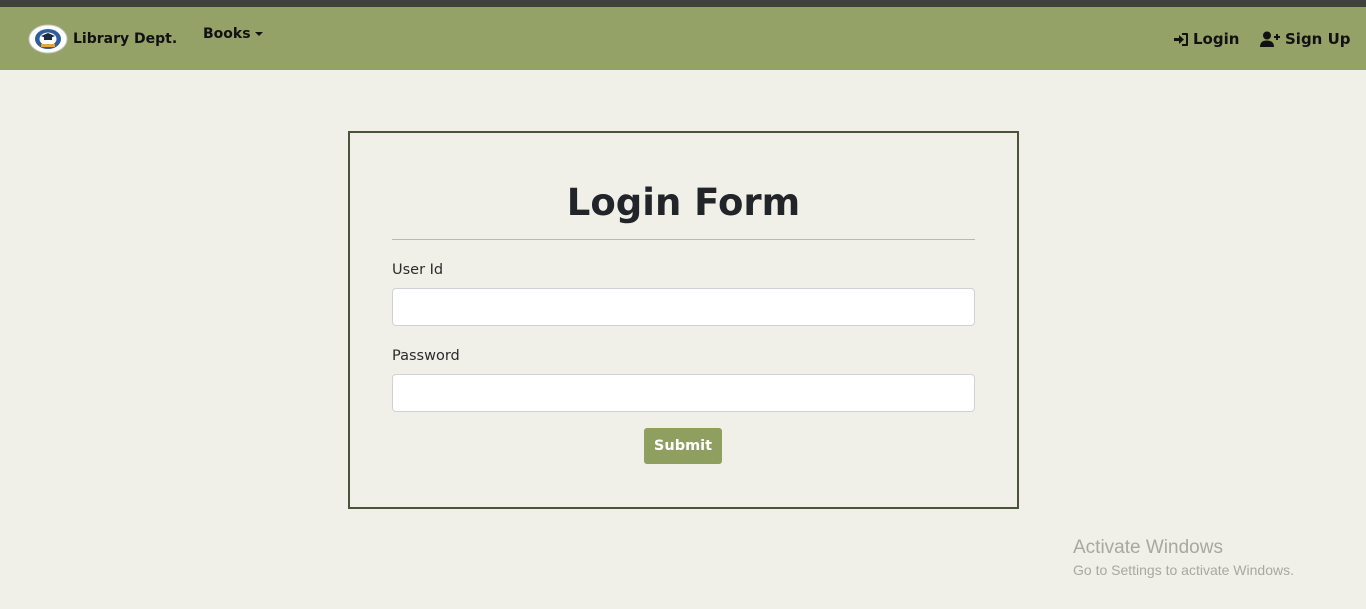 This screenshot has height=609, width=1366. I want to click on signup-link: Sign Up, so click(1305, 39).